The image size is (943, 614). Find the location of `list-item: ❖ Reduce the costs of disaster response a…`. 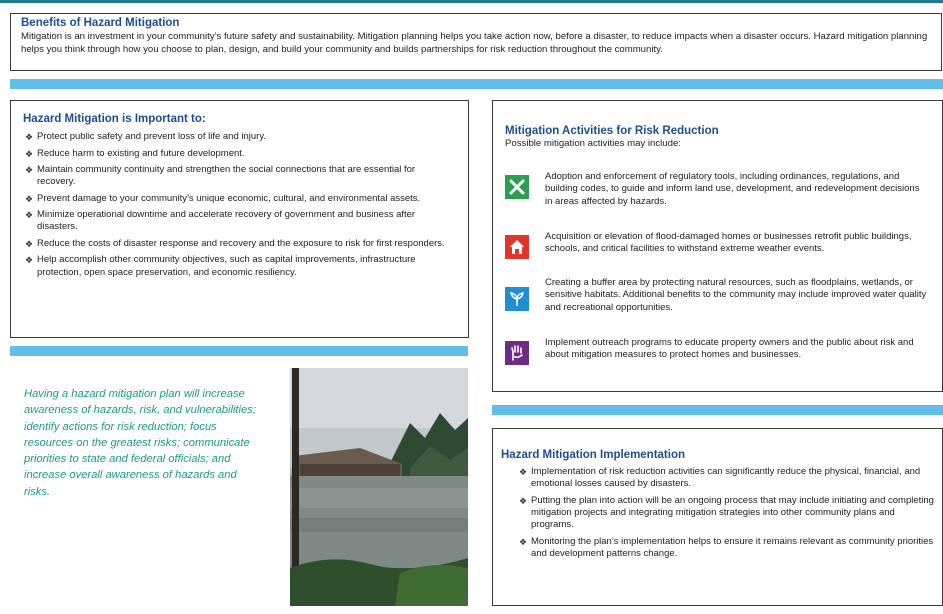

list-item: ❖ Reduce the costs of disaster response a… is located at coordinates (235, 243).